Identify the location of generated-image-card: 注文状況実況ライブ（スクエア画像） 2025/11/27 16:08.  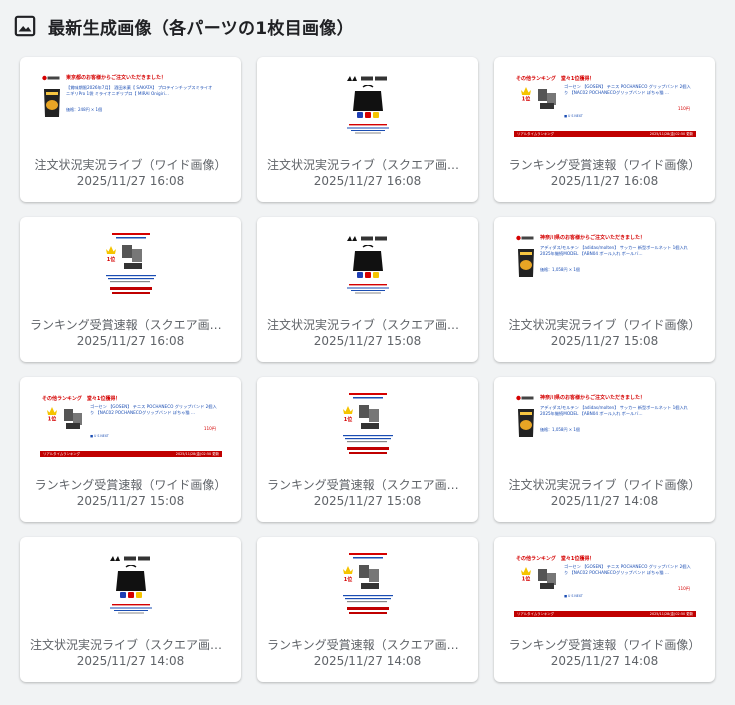
(367, 129).